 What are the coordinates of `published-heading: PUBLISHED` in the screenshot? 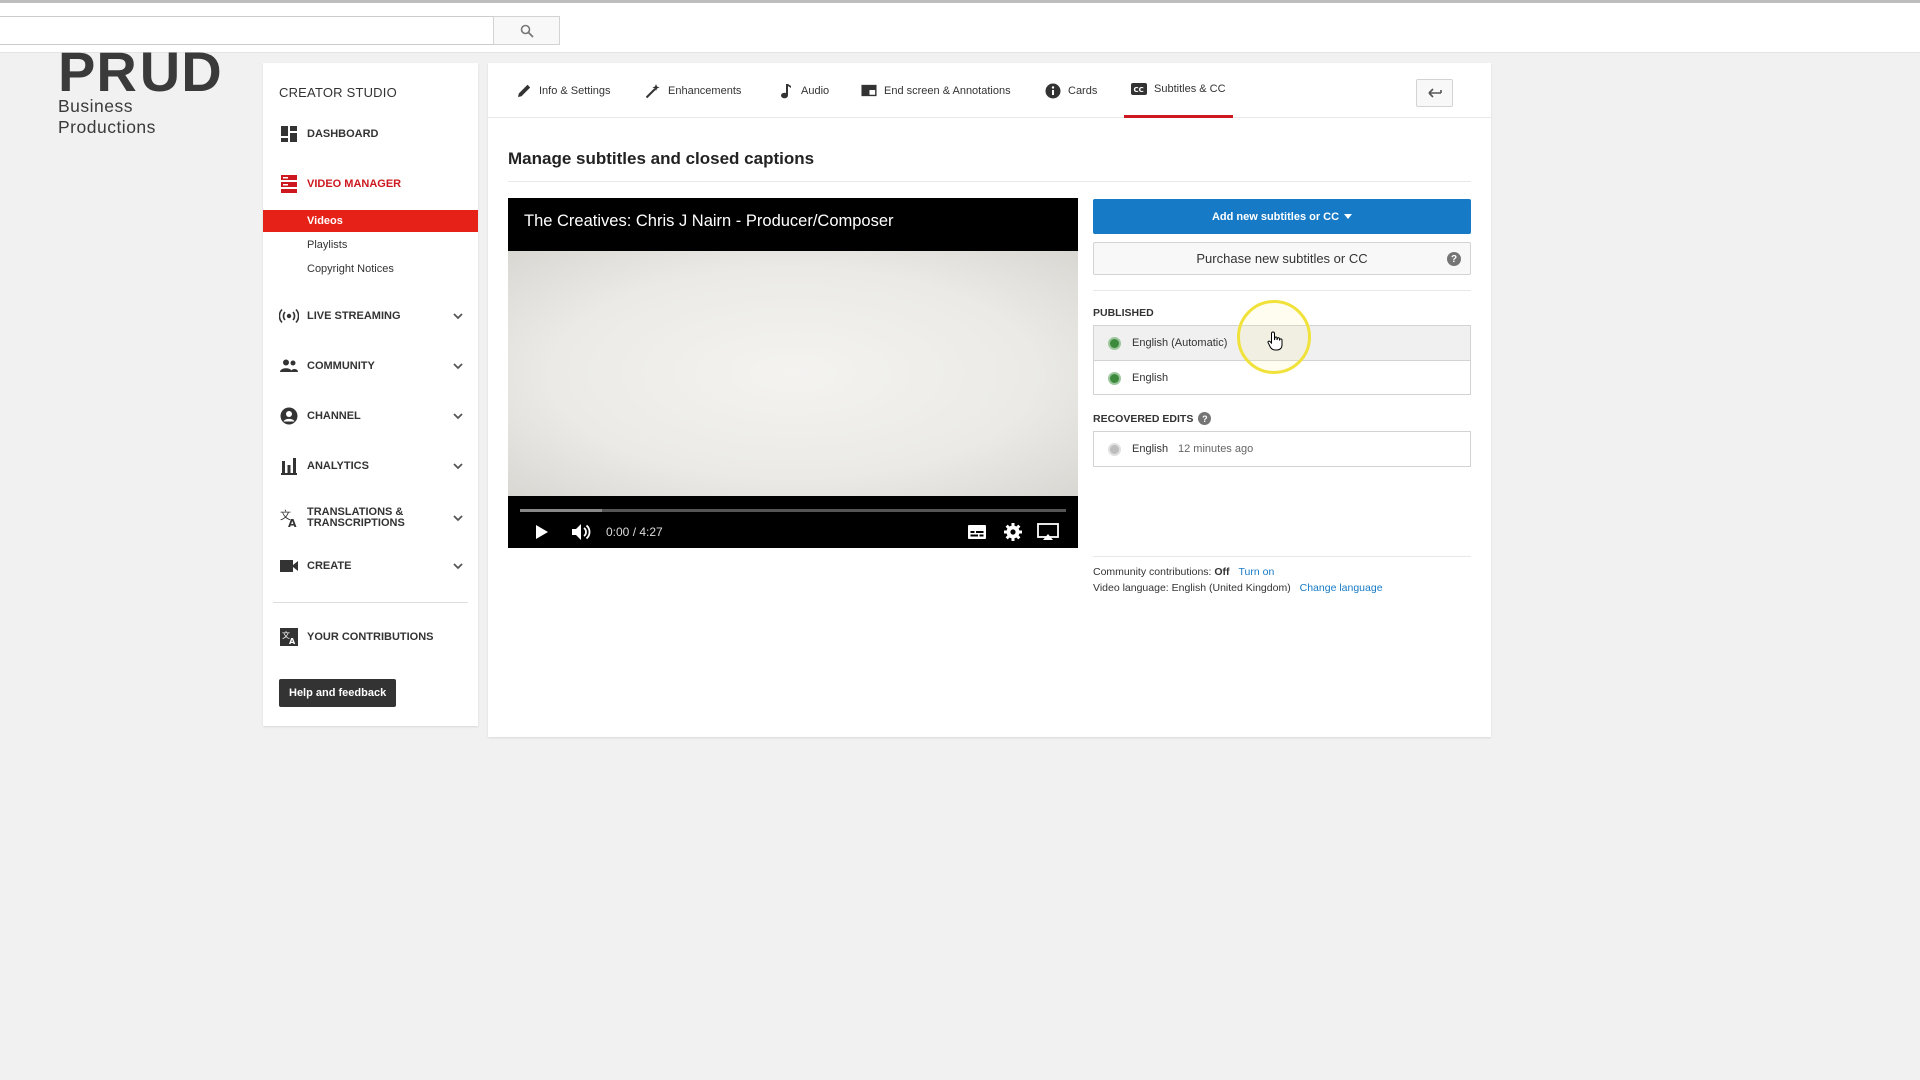 It's located at (1123, 313).